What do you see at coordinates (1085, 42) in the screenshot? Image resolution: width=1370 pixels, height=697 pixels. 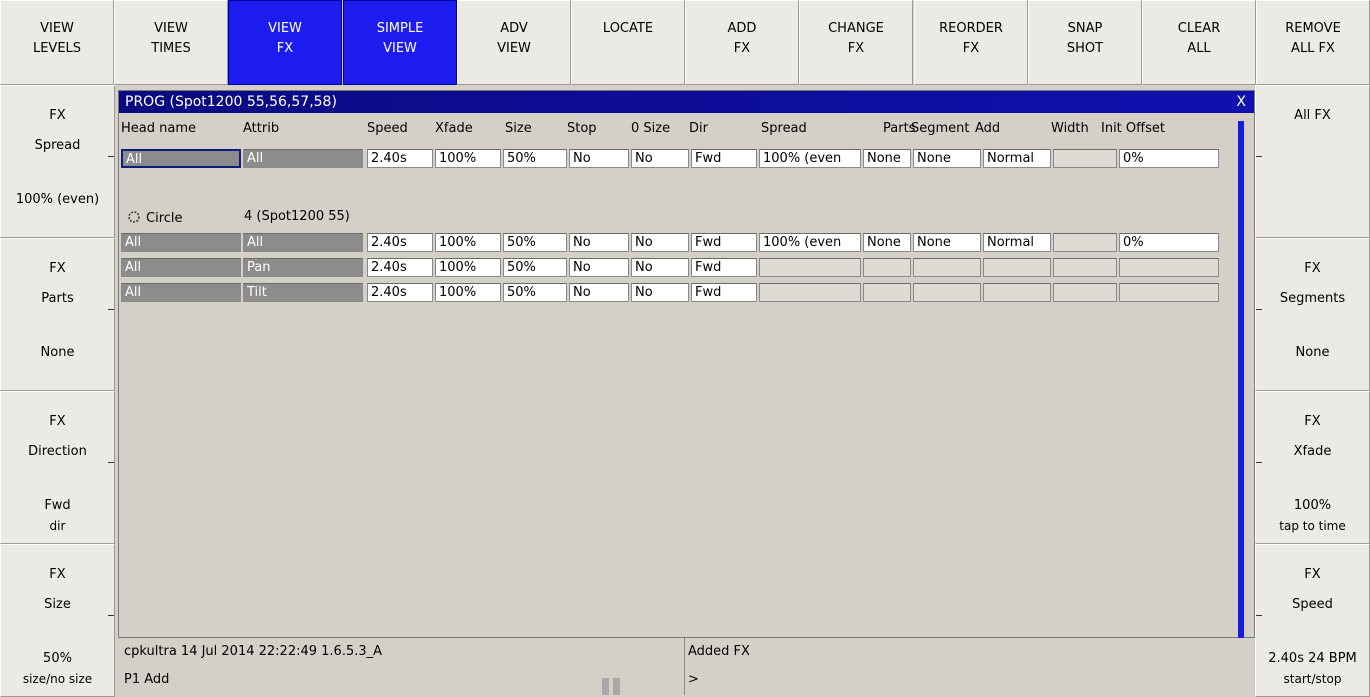 I see `toolbar-button-snap-shot: SNAP SHOT` at bounding box center [1085, 42].